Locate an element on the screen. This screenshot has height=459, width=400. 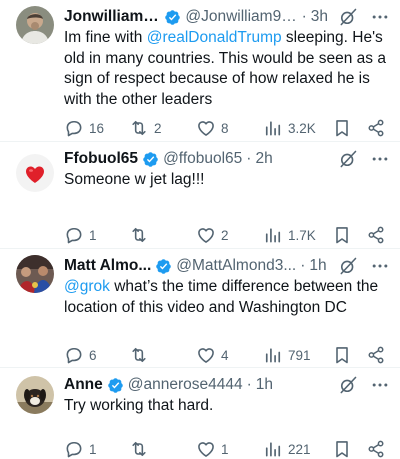
like-count: 1 is located at coordinates (225, 449).